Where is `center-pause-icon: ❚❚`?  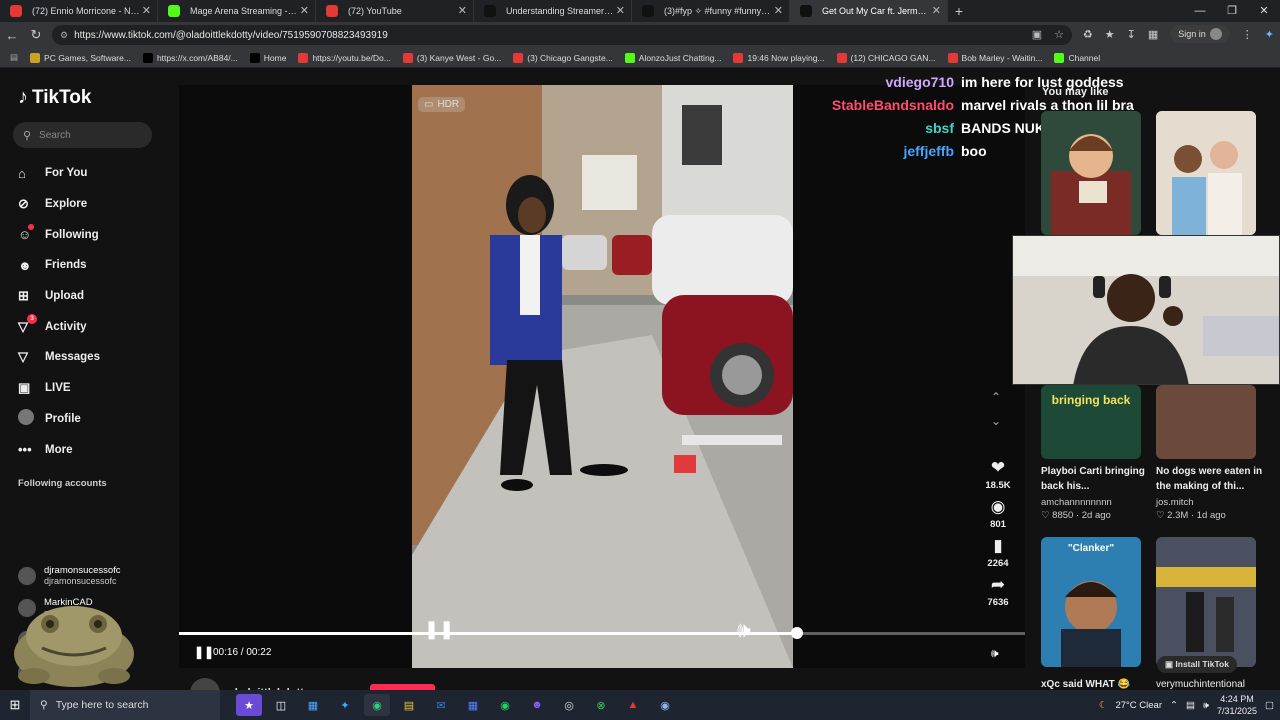
center-pause-icon: ❚❚ is located at coordinates (439, 629).